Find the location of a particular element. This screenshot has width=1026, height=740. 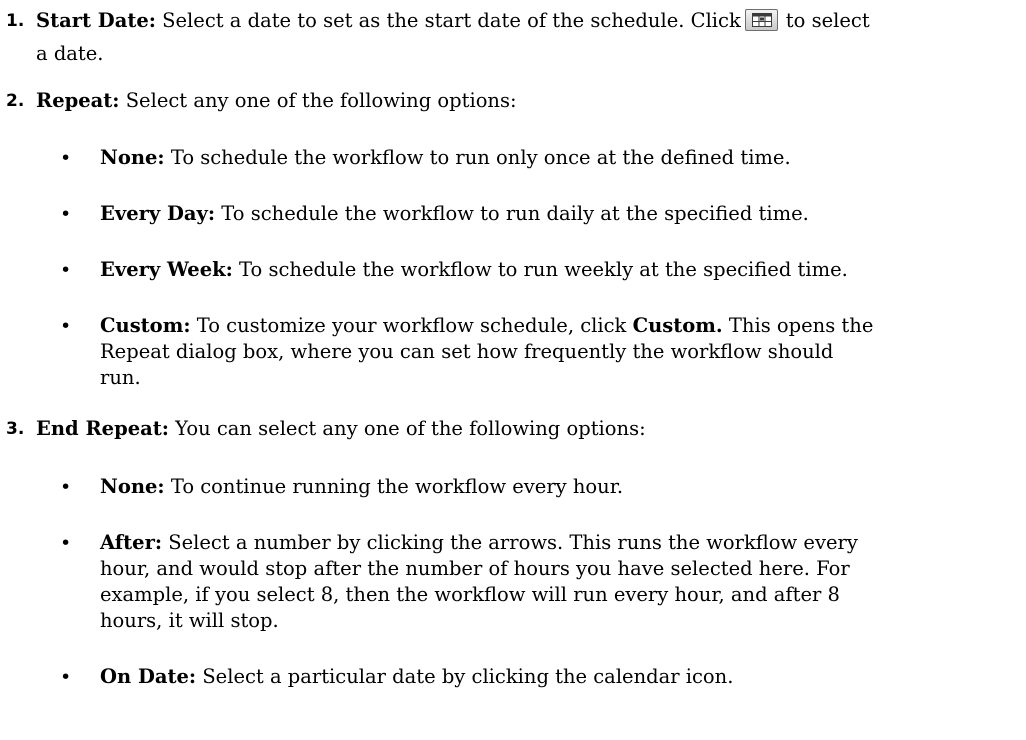

repeat-option-every-week-label: Every Week: is located at coordinates (166, 269).